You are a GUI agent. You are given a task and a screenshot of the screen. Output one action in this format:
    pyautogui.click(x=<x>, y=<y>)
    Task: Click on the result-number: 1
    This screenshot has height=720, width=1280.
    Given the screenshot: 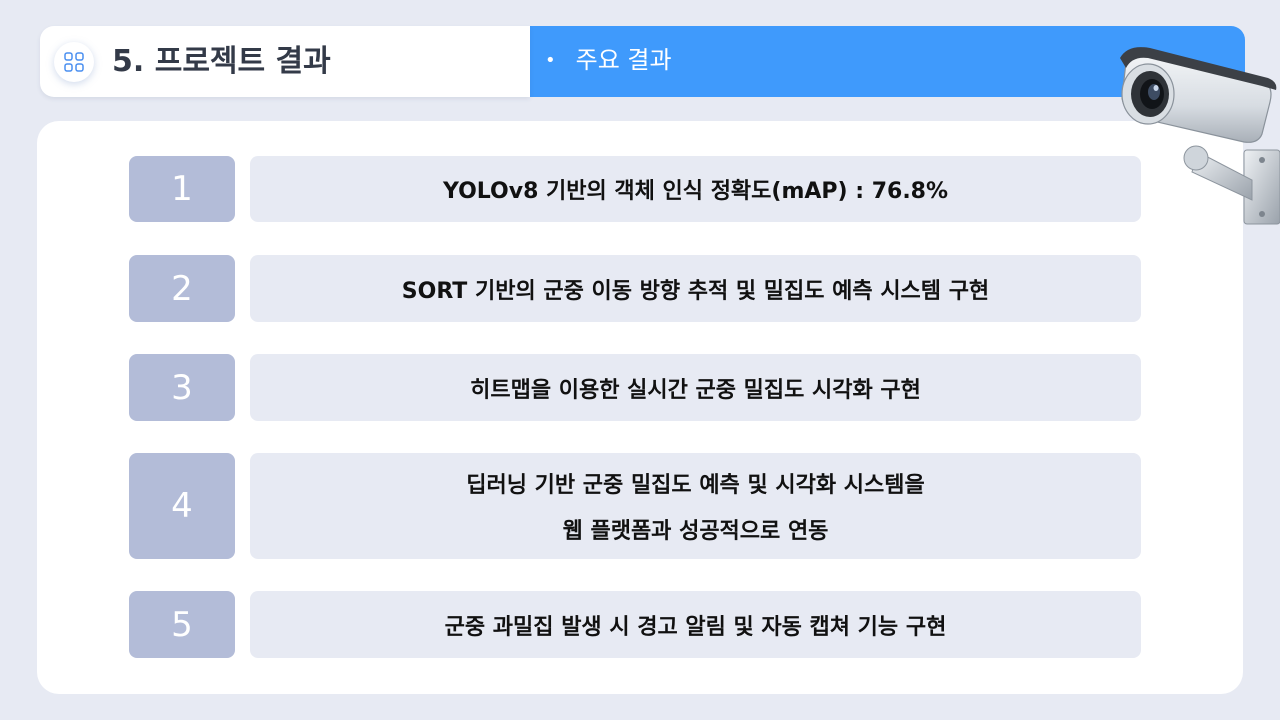 What is the action you would take?
    pyautogui.click(x=182, y=189)
    